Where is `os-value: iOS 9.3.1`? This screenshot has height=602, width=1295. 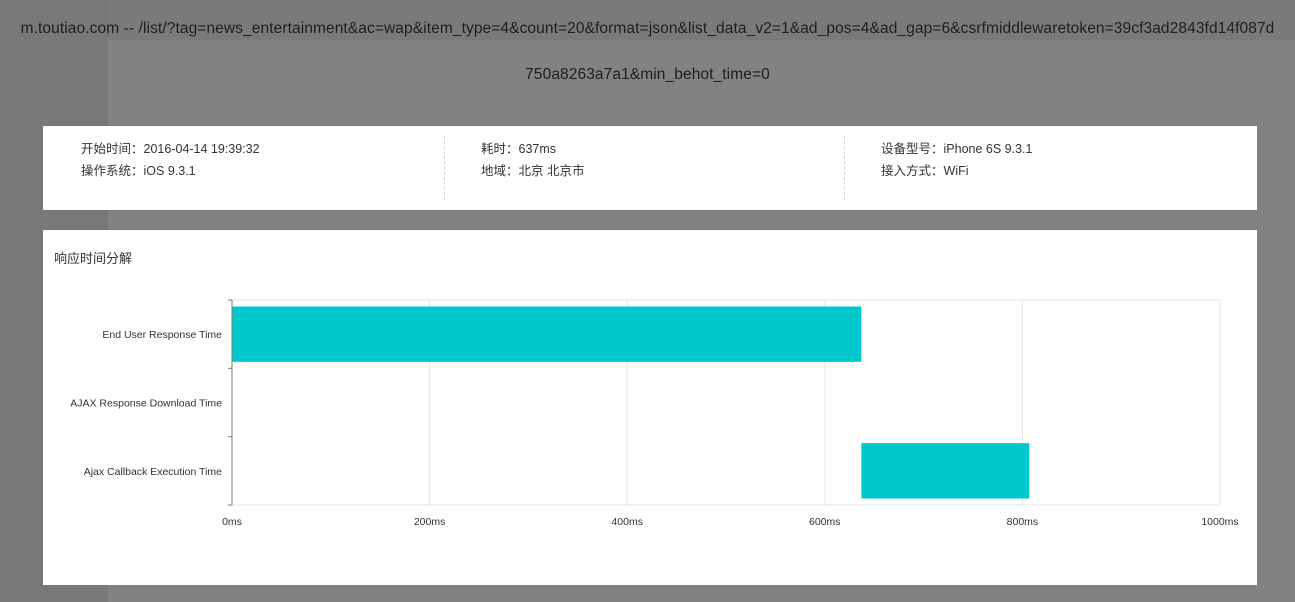
os-value: iOS 9.3.1 is located at coordinates (169, 171).